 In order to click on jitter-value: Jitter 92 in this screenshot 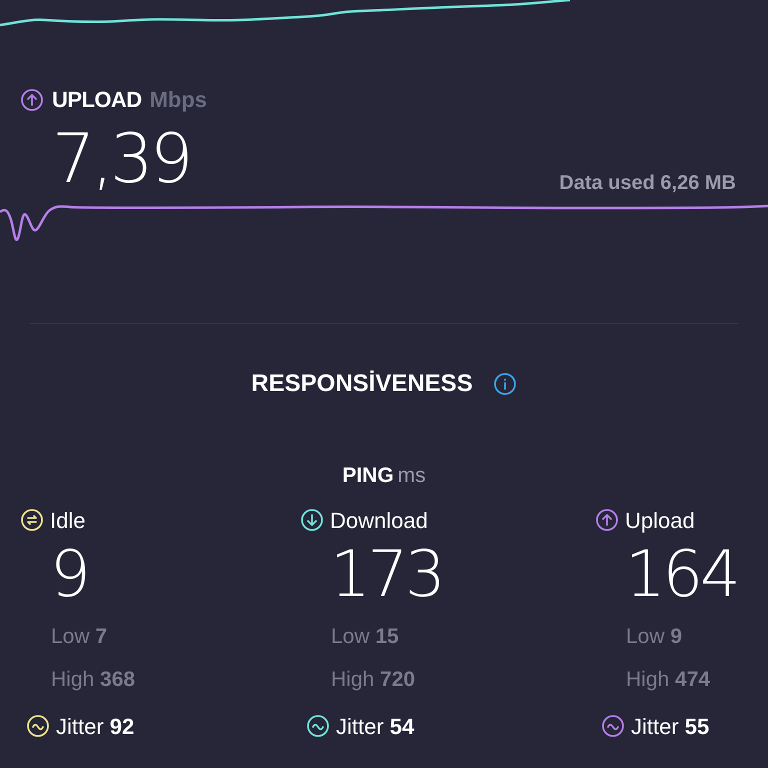, I will do `click(95, 726)`.